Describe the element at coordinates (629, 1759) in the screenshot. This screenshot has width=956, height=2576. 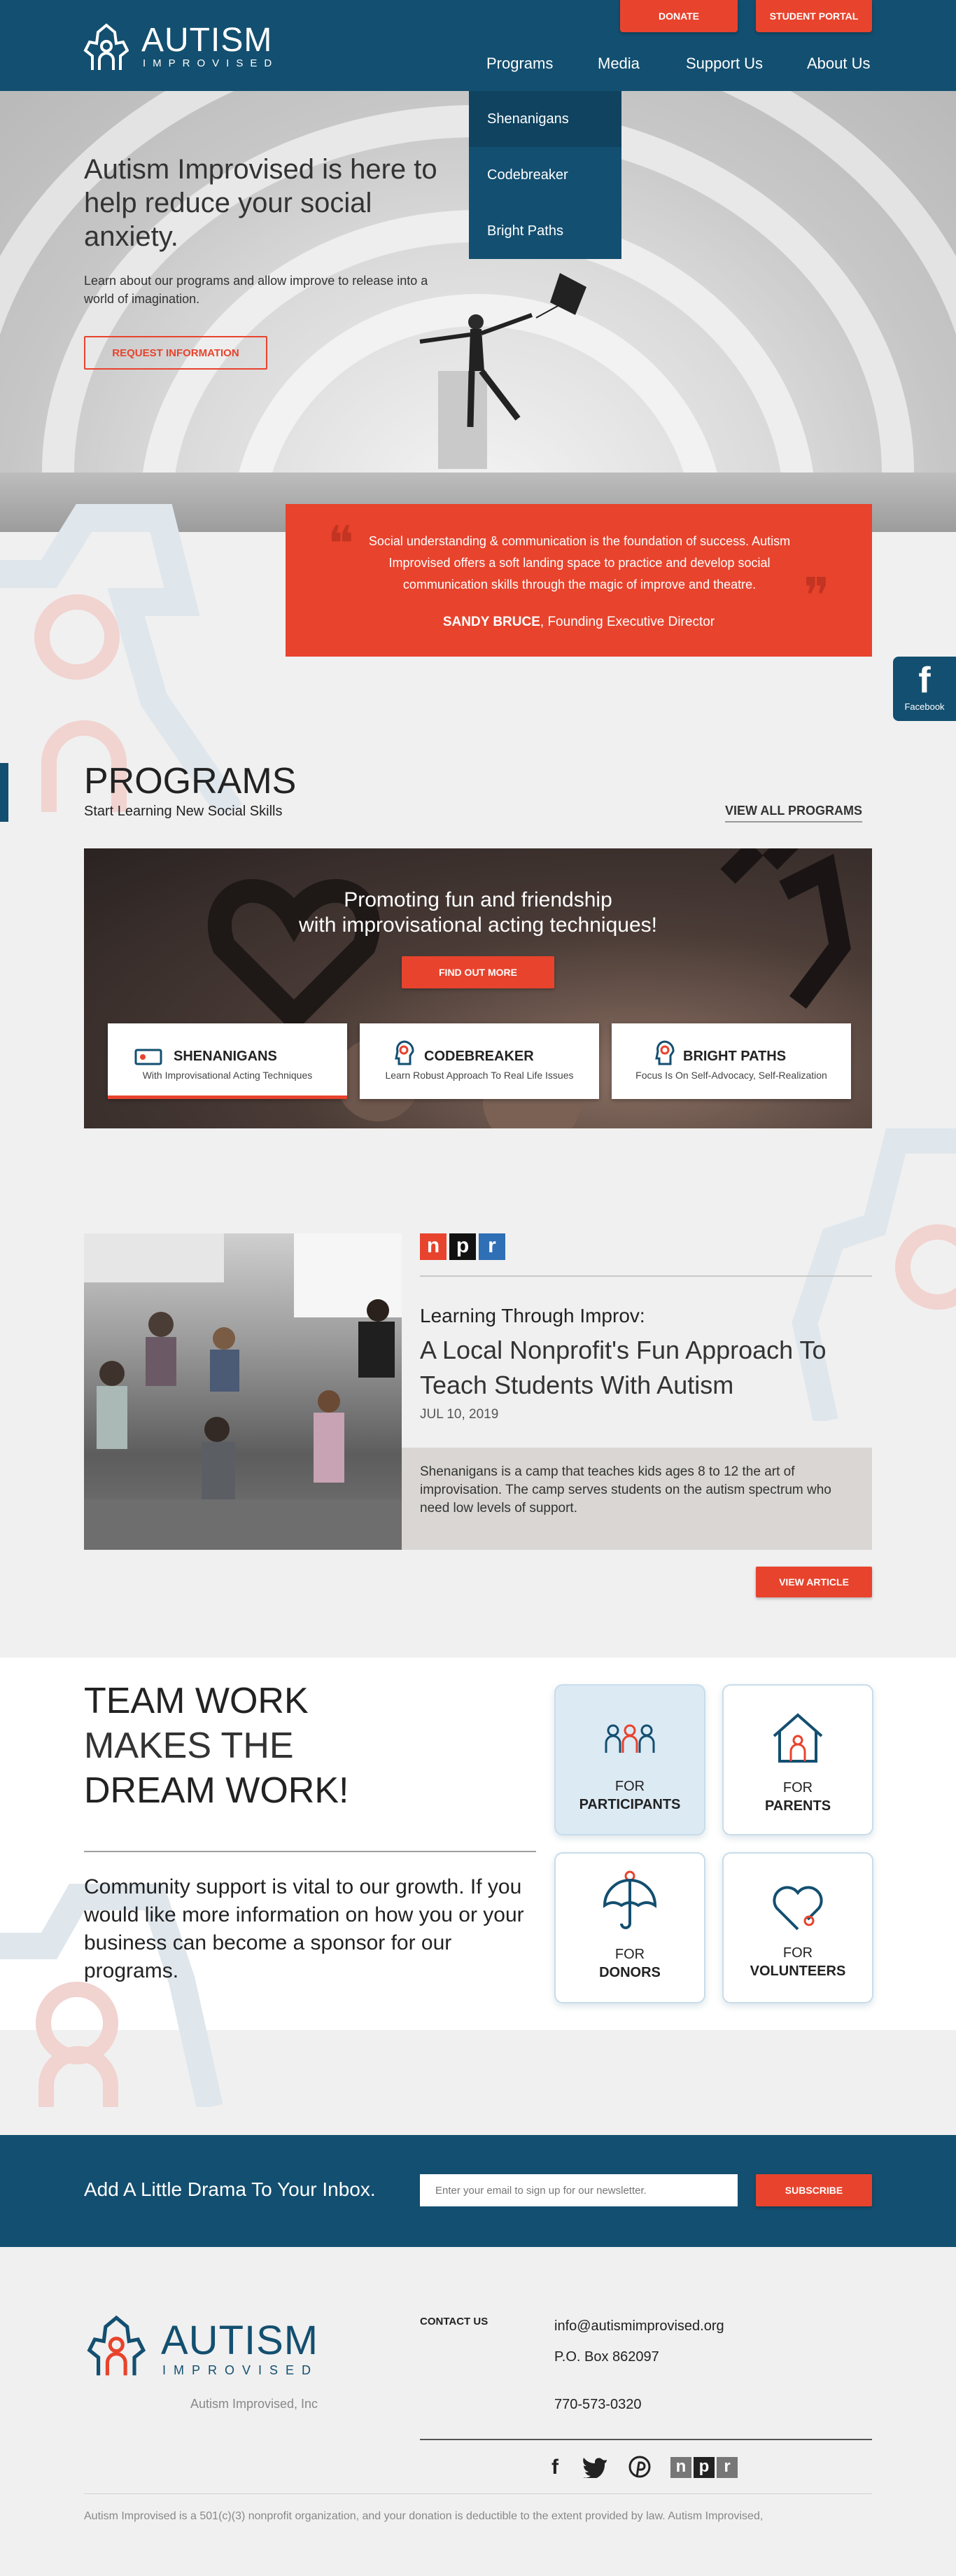
I see `tile-for-participants: FOR PARTICIPANTS` at that location.